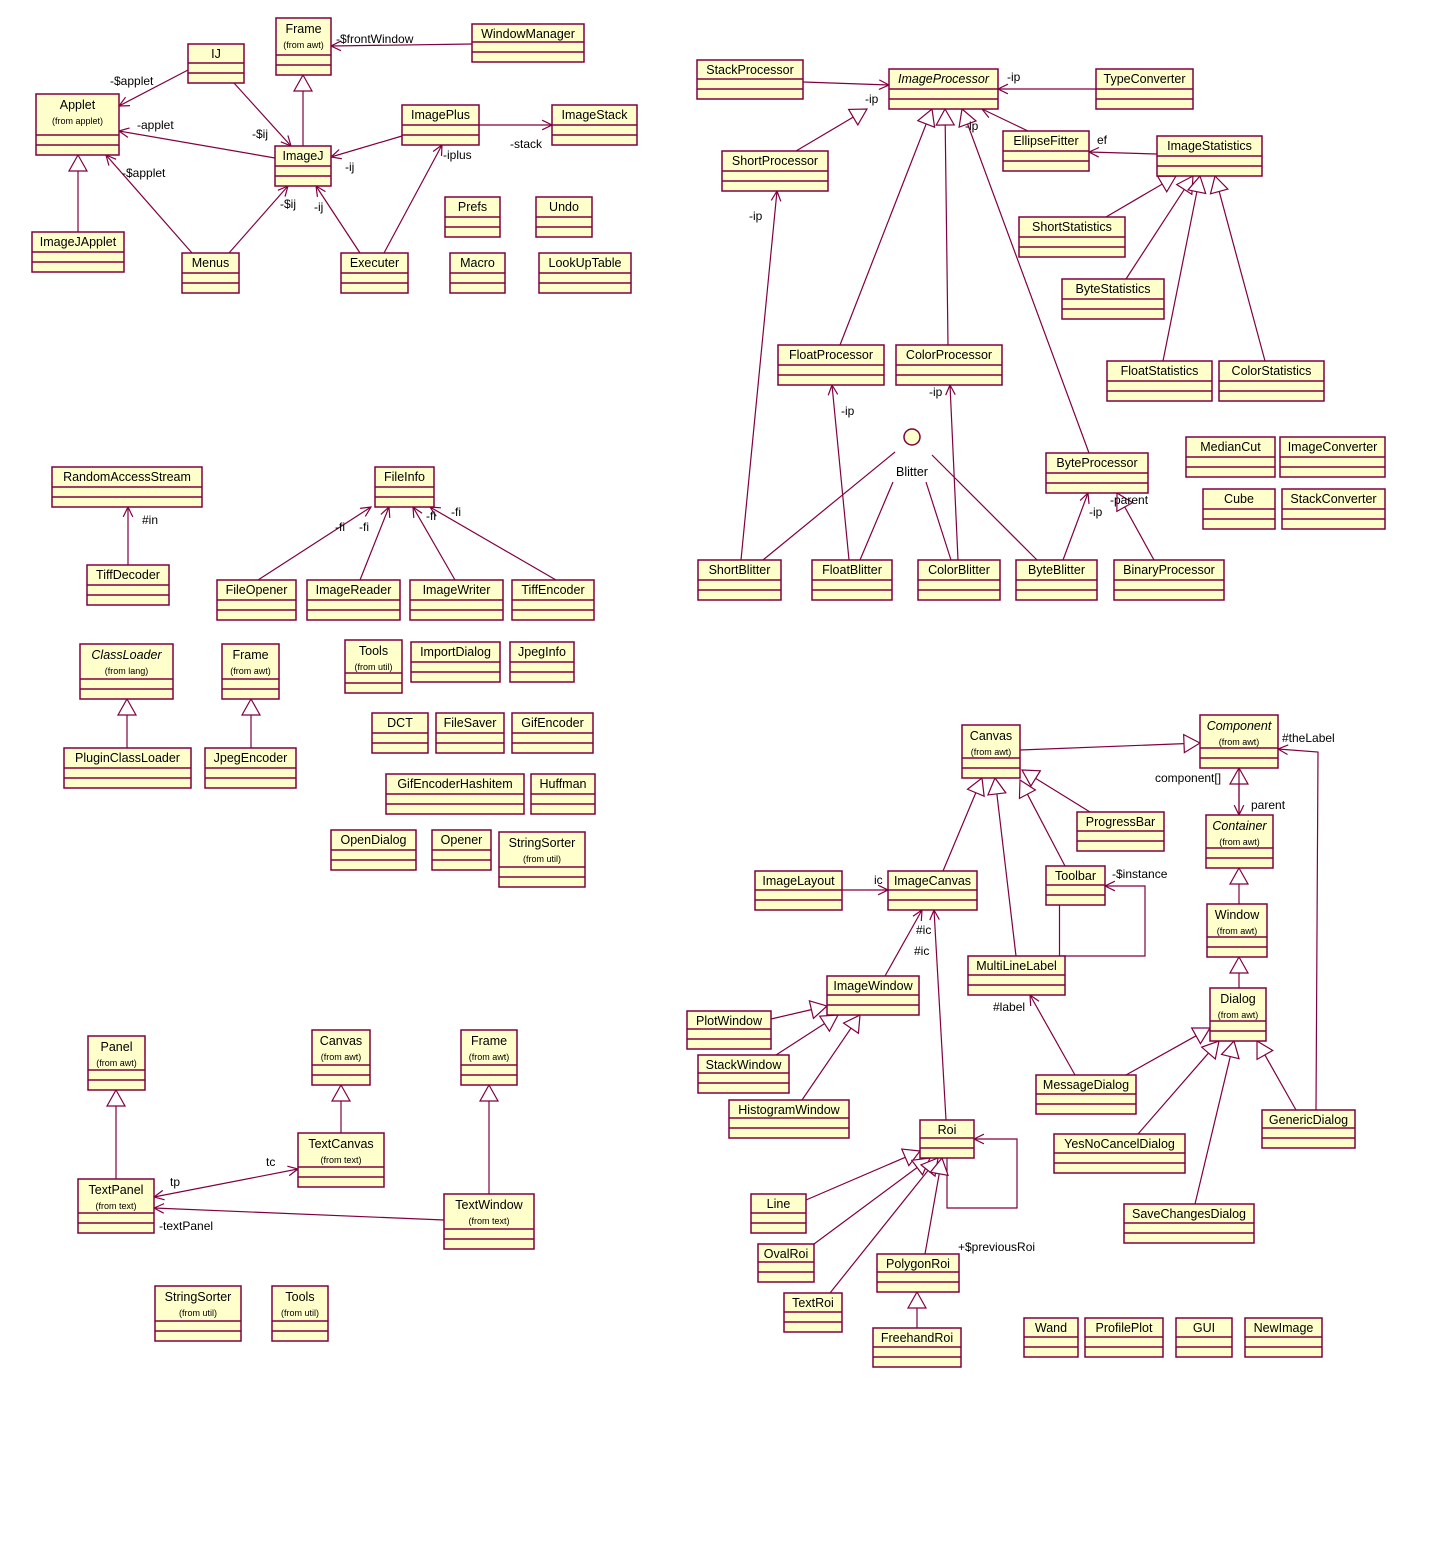  Describe the element at coordinates (1332, 457) in the screenshot. I see `class-box-image-converter: ImageConverter` at that location.